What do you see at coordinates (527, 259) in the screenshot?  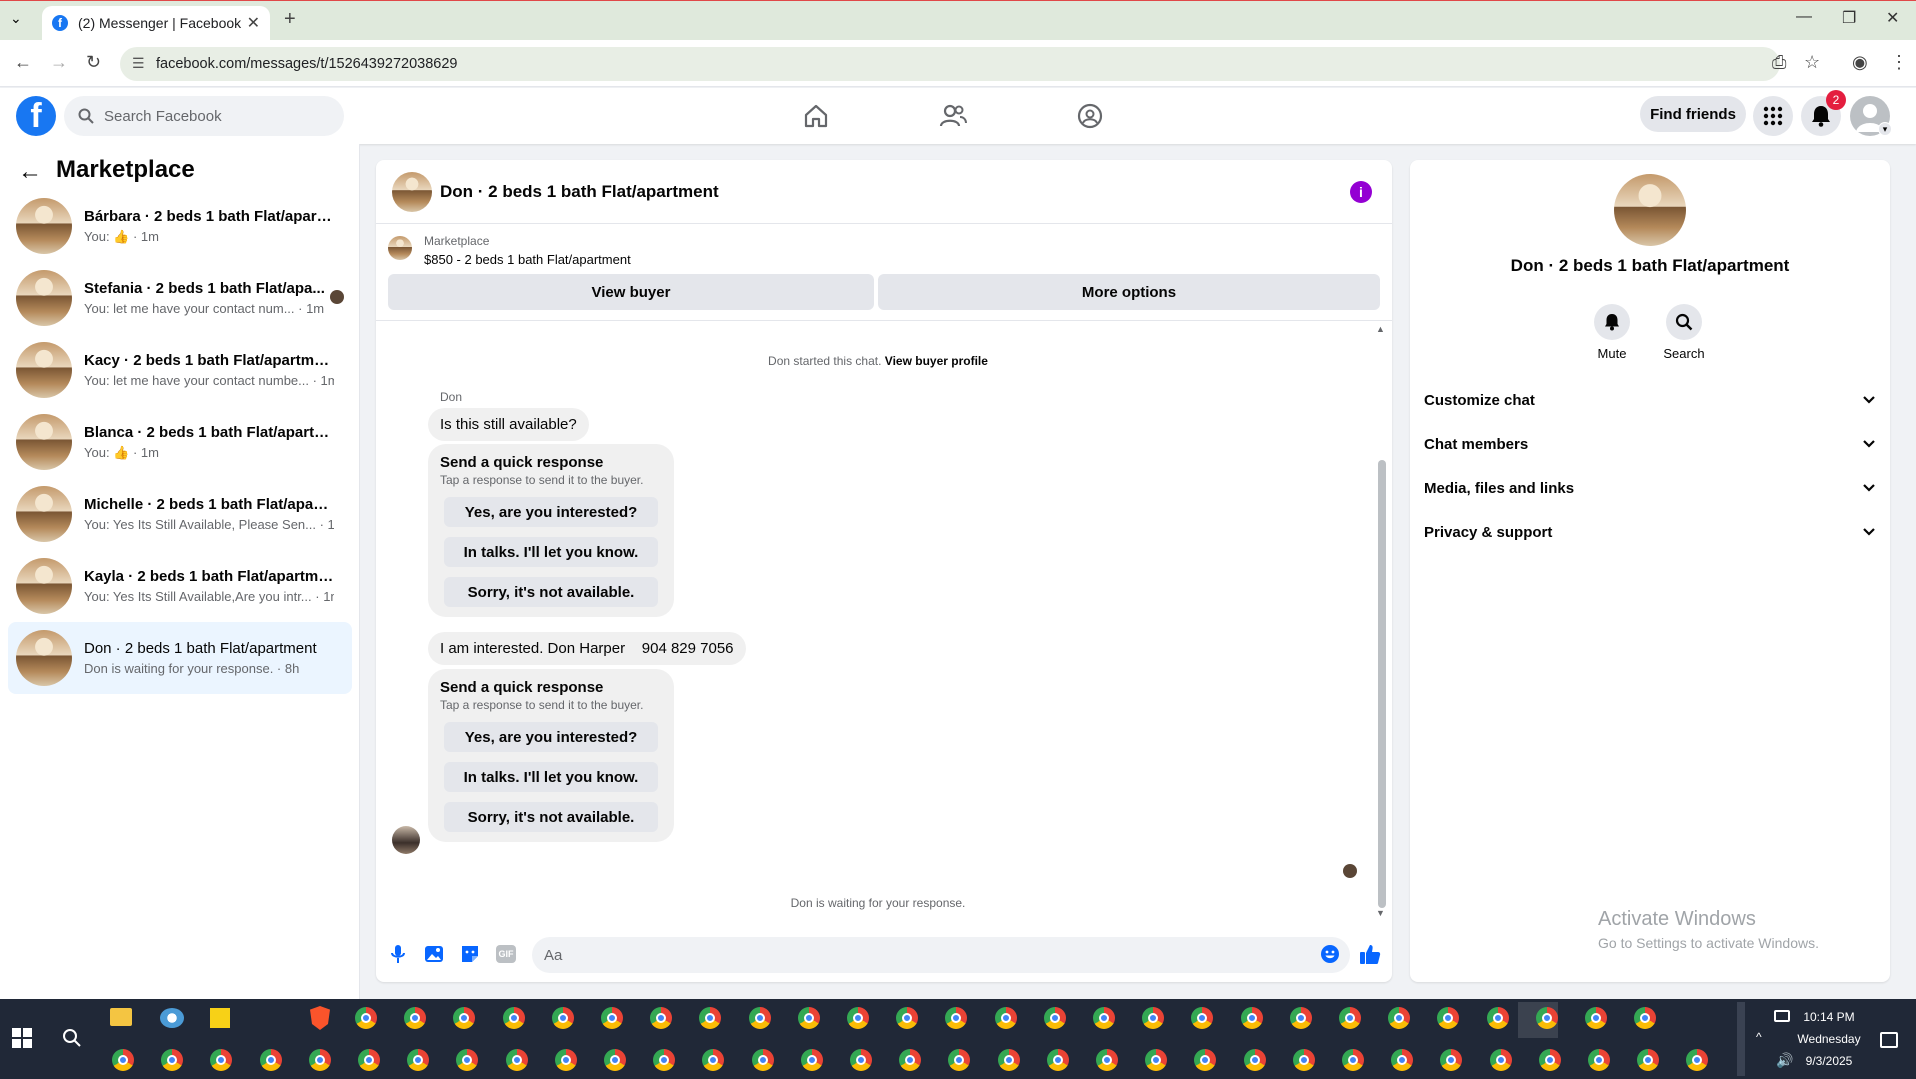 I see `listing-description: $850 - 2 beds 1 bath Flat/apartment` at bounding box center [527, 259].